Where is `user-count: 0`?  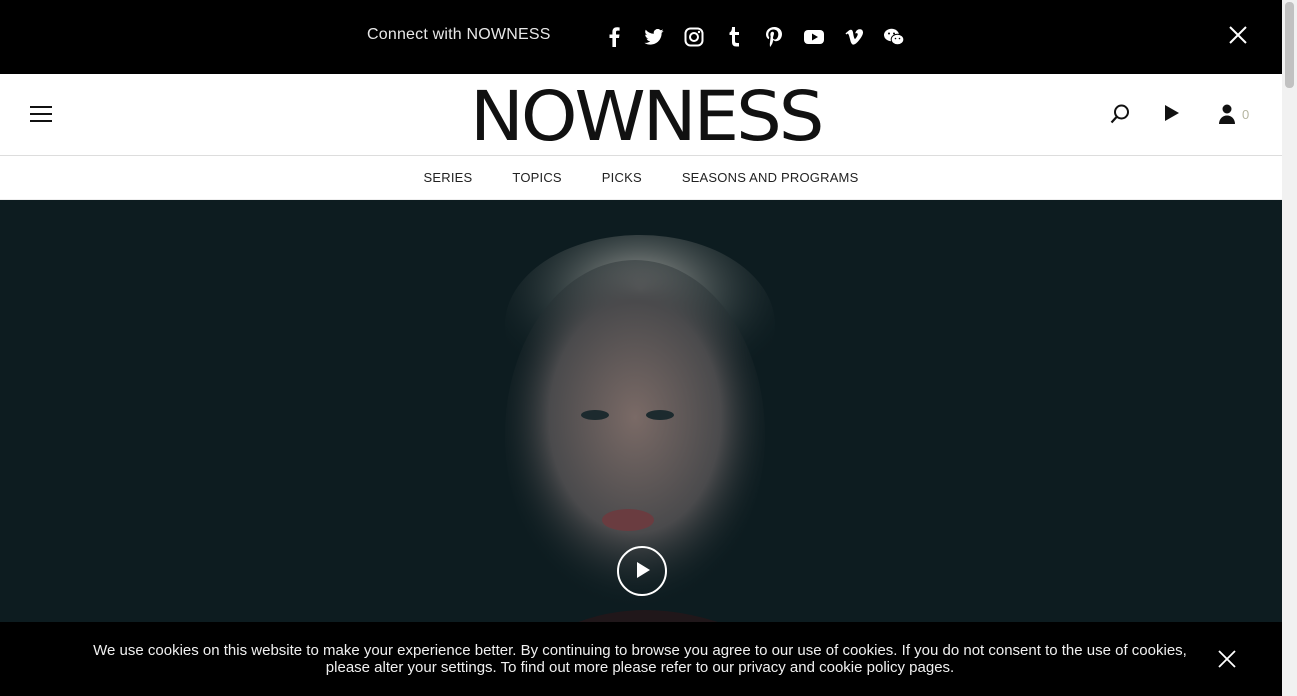 user-count: 0 is located at coordinates (1246, 114).